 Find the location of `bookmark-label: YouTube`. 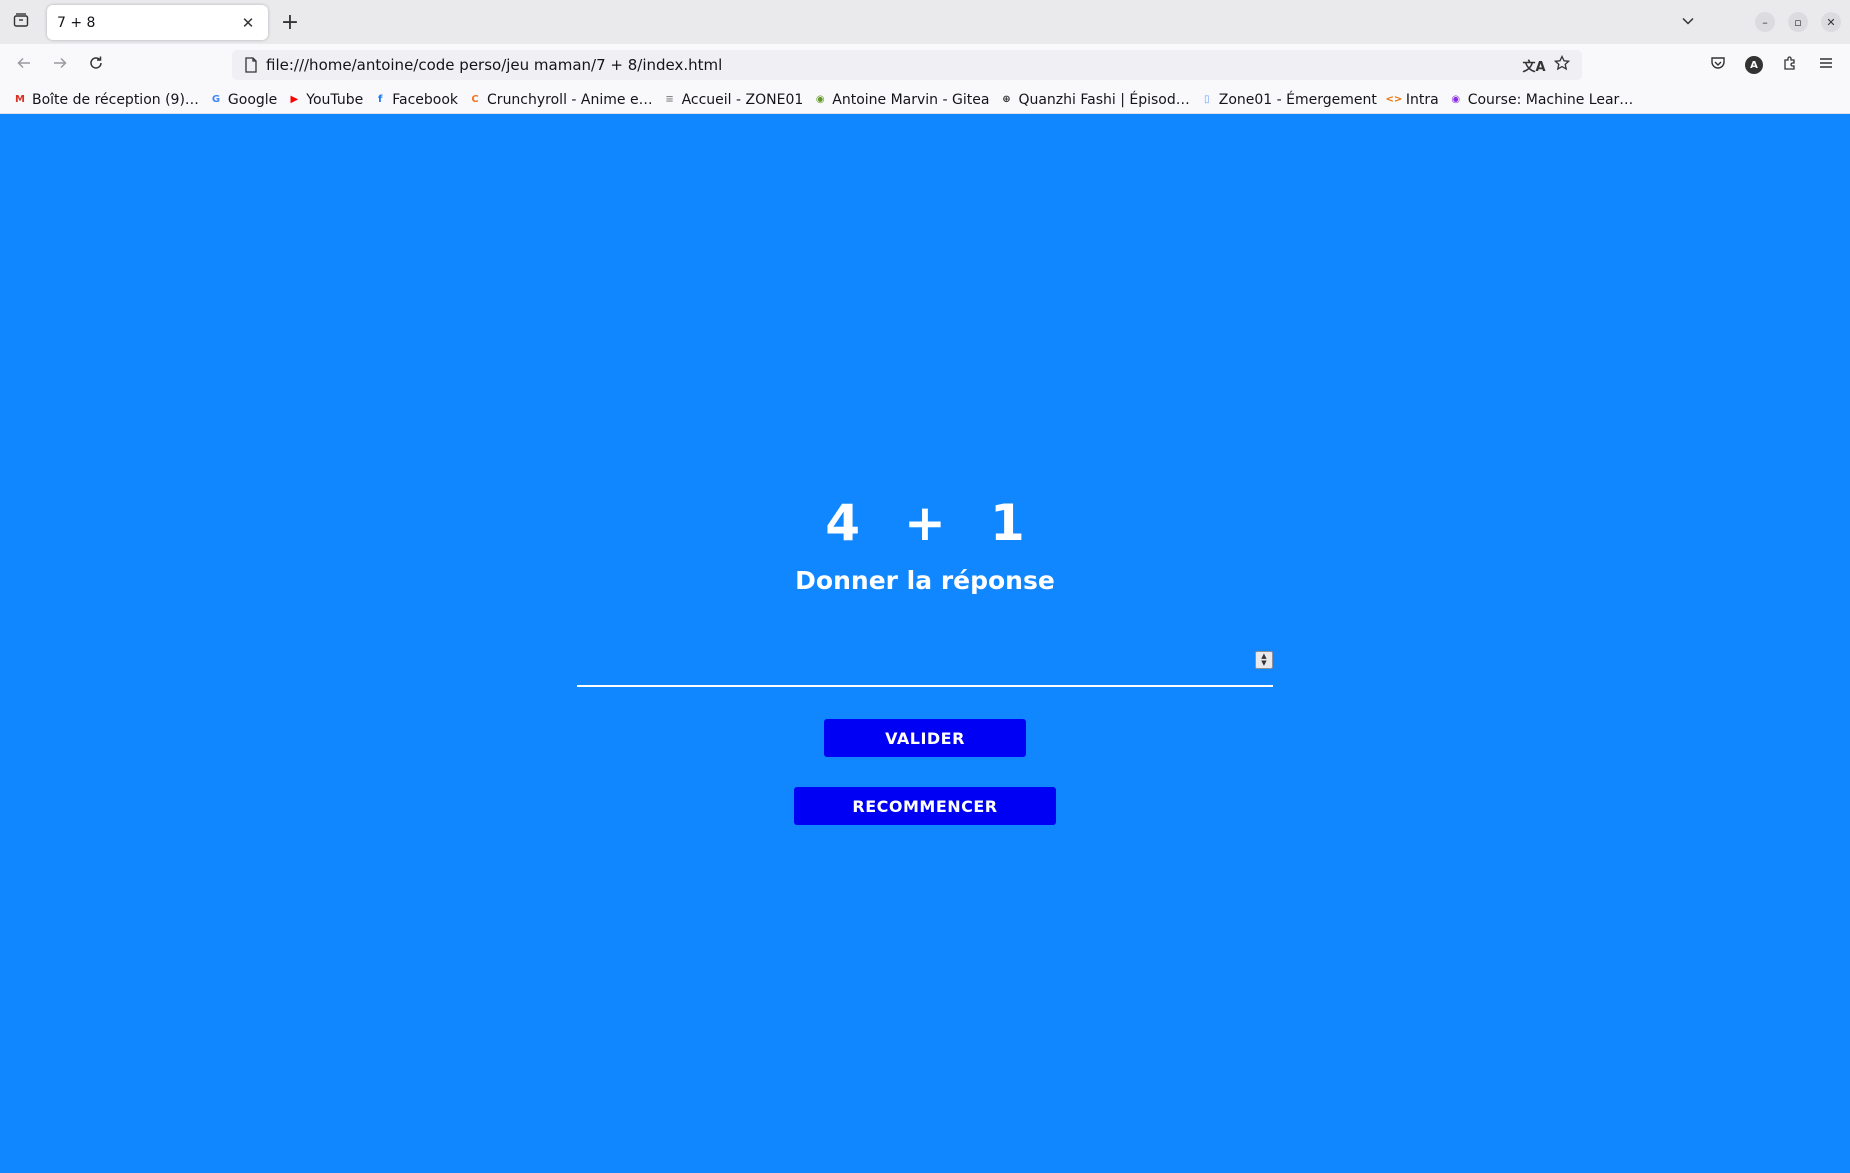

bookmark-label: YouTube is located at coordinates (335, 99).